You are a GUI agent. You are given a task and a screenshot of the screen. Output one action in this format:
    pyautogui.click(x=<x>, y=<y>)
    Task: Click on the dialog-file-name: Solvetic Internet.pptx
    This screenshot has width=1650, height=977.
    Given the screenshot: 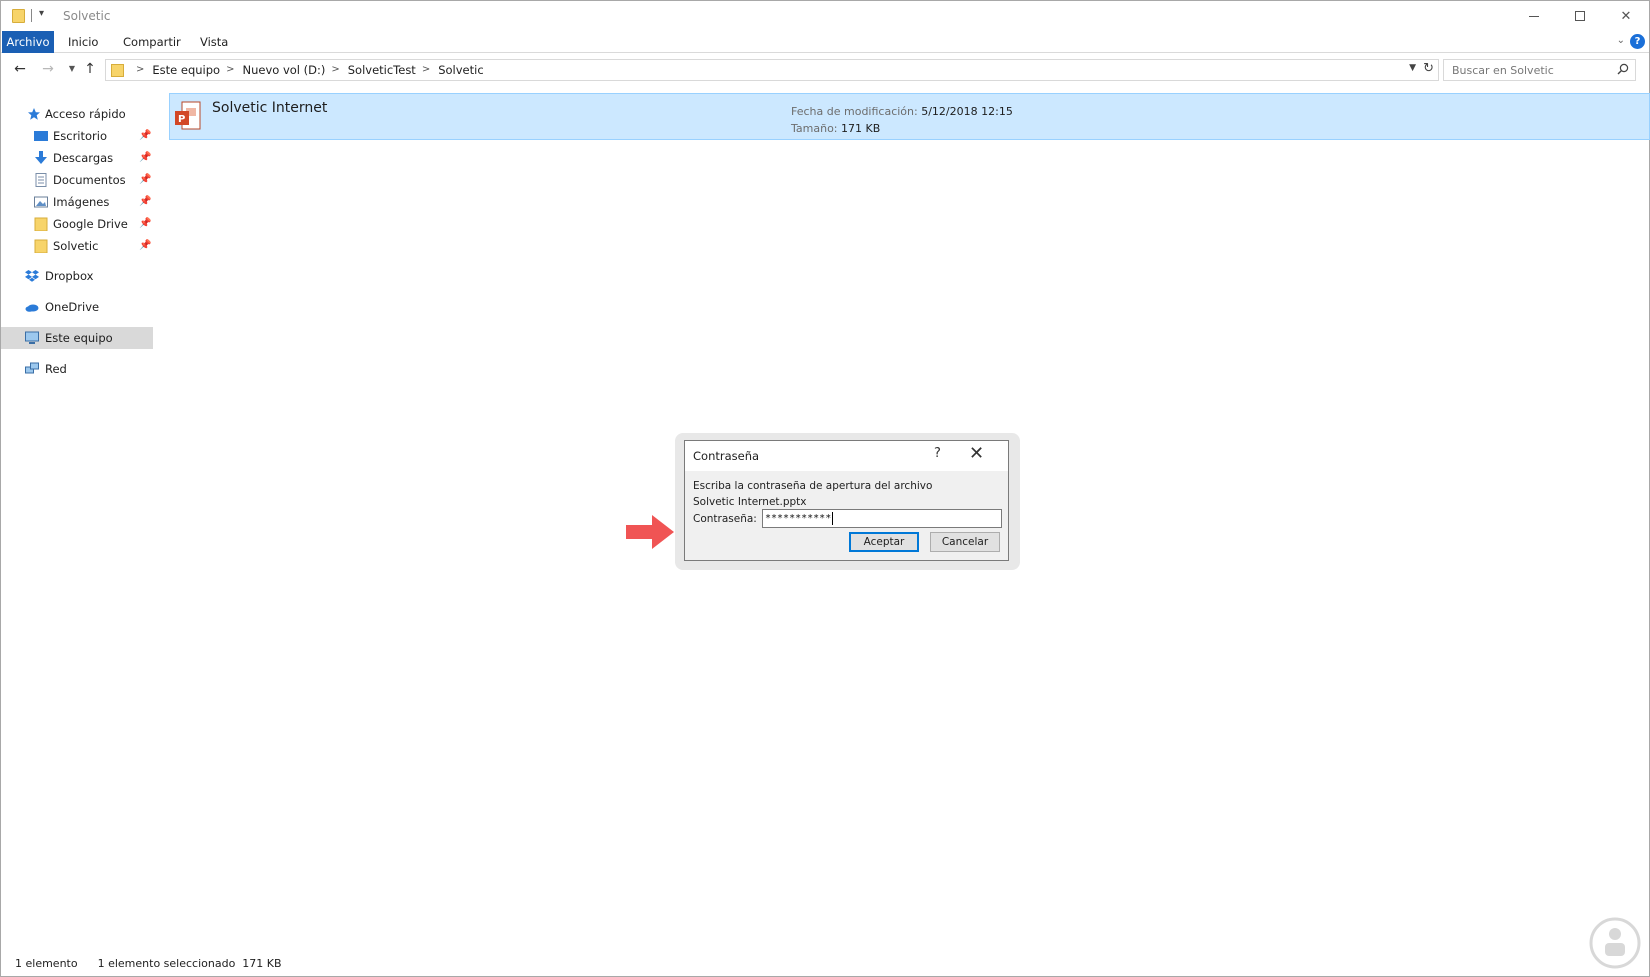 What is the action you would take?
    pyautogui.click(x=750, y=502)
    